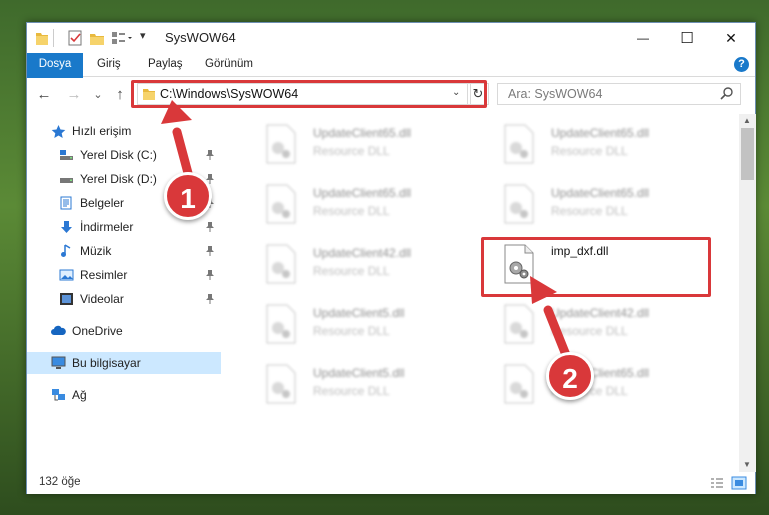  What do you see at coordinates (66, 155) in the screenshot?
I see `drive-icon` at bounding box center [66, 155].